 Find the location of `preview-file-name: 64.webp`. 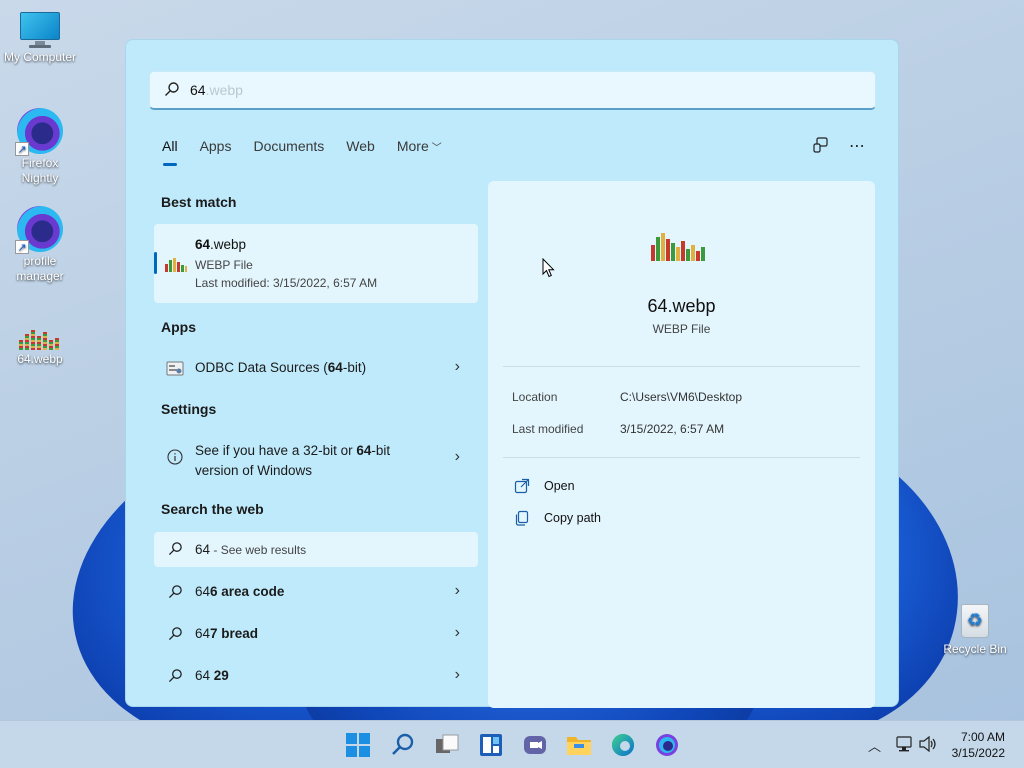

preview-file-name: 64.webp is located at coordinates (681, 306).